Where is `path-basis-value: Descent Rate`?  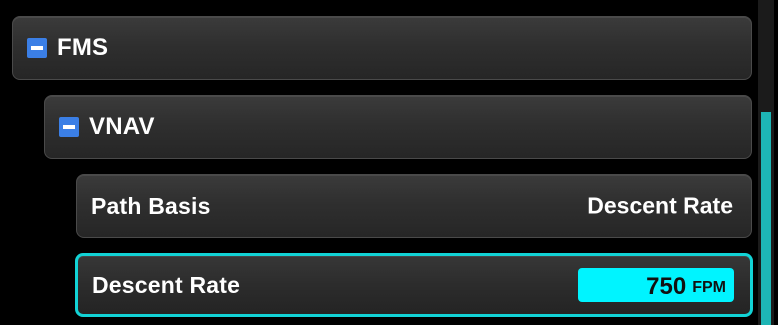
path-basis-value: Descent Rate is located at coordinates (660, 205).